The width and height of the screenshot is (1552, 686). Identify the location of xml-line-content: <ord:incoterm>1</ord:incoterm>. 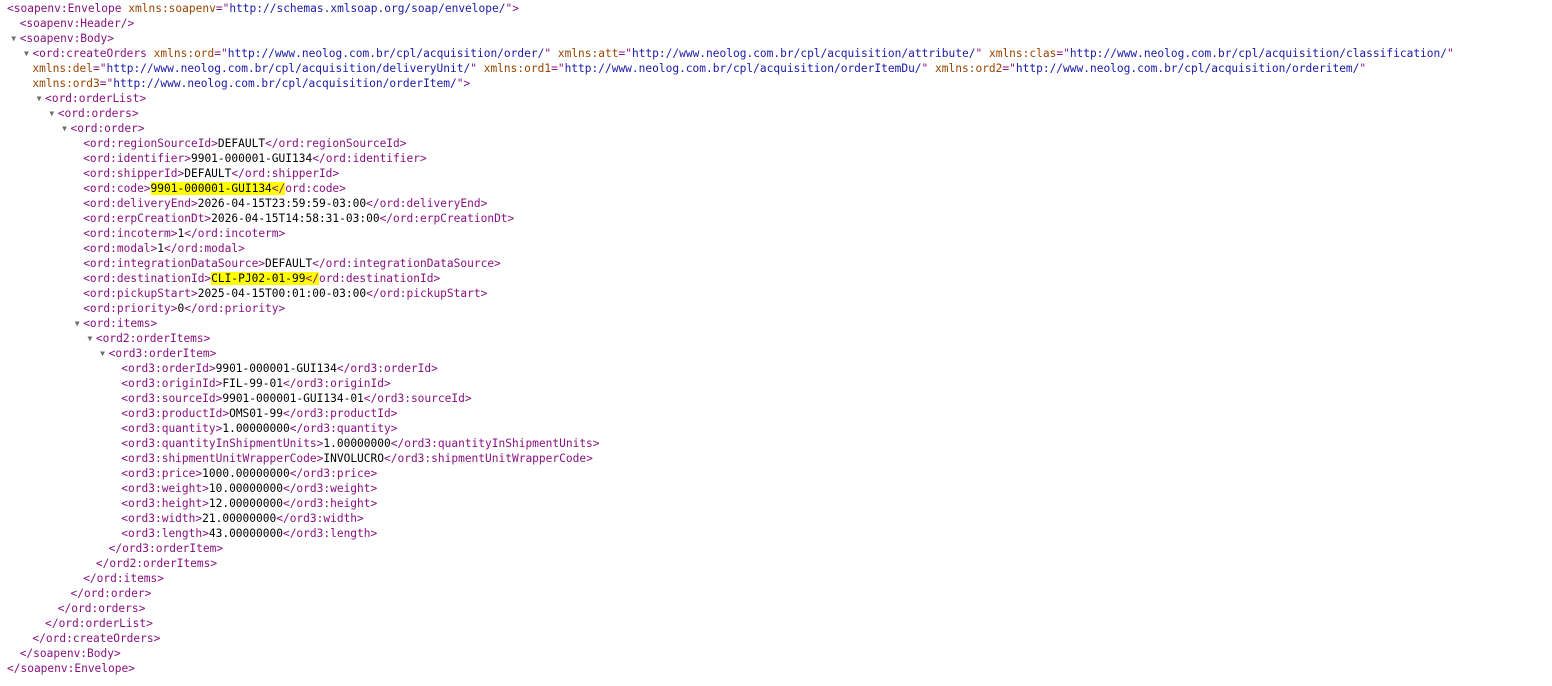
(184, 233).